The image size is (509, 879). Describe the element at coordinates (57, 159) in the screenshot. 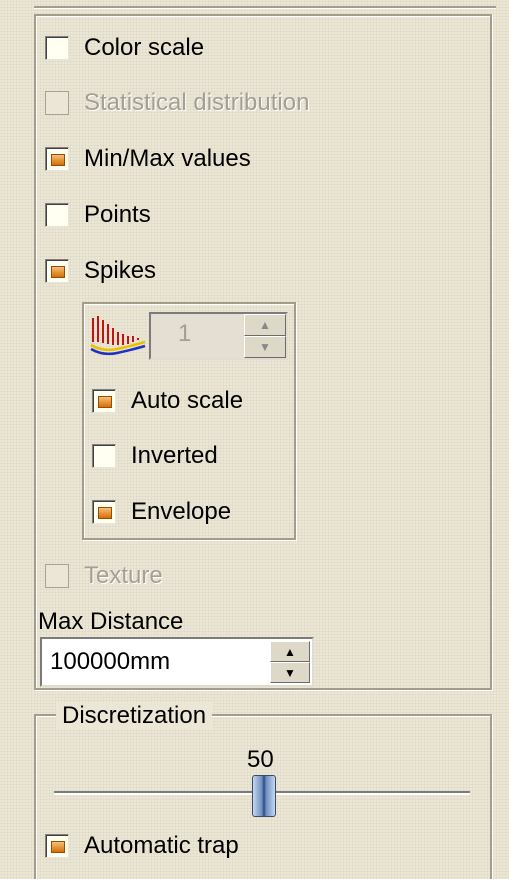

I see `min-max-values-checkbox` at that location.